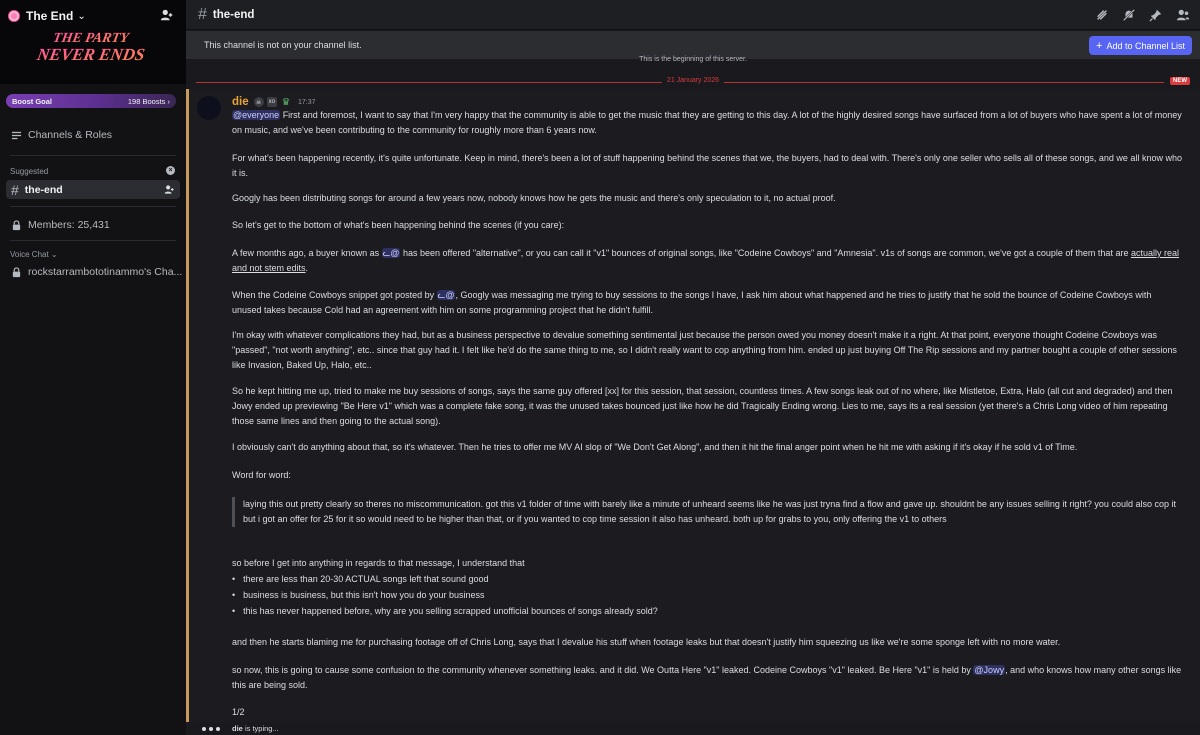 The image size is (1200, 735). Describe the element at coordinates (238, 712) in the screenshot. I see `message-page-indicator: 1/2` at that location.